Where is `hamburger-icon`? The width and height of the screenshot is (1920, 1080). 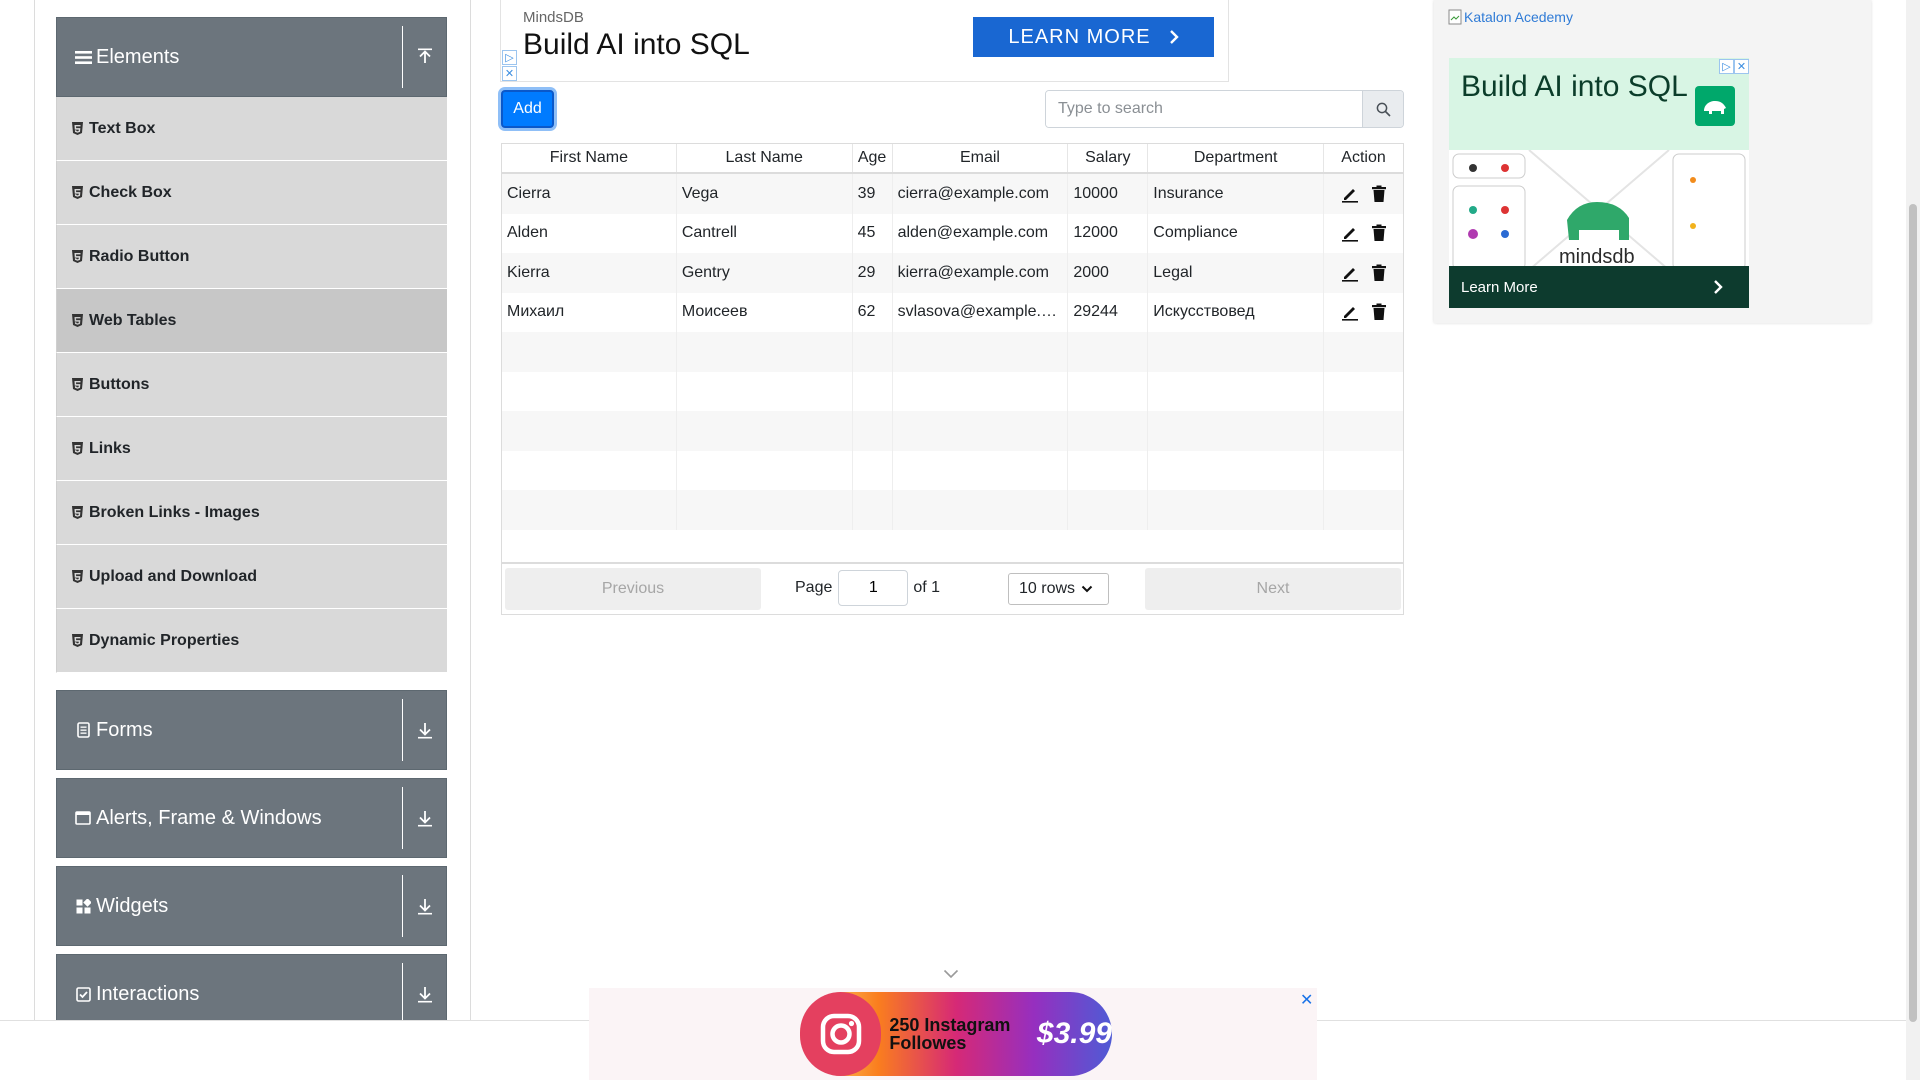
hamburger-icon is located at coordinates (83, 57).